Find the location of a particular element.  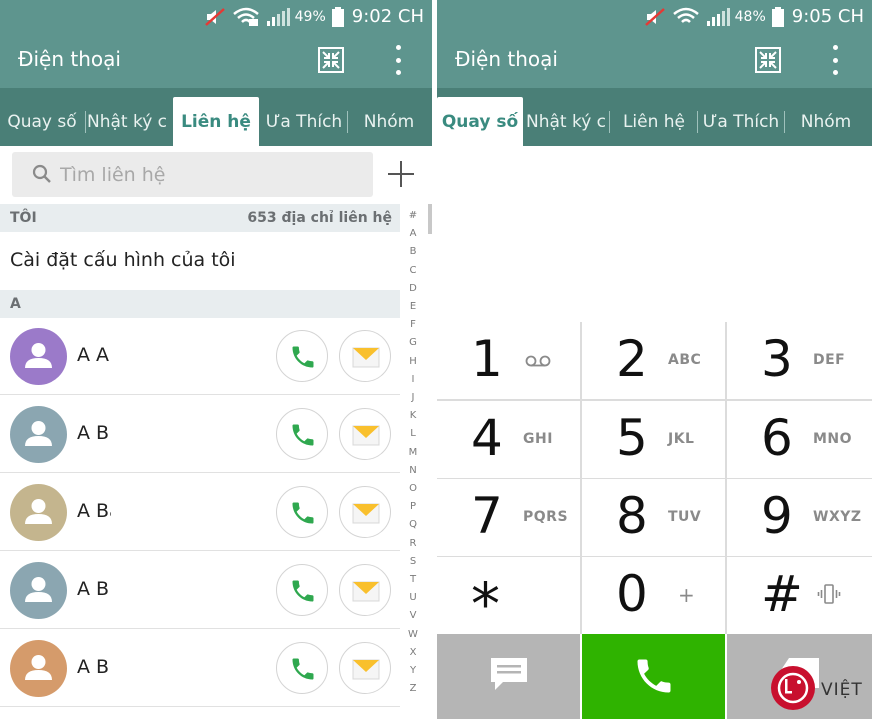

alphabet-index-letter: P is located at coordinates (413, 506).